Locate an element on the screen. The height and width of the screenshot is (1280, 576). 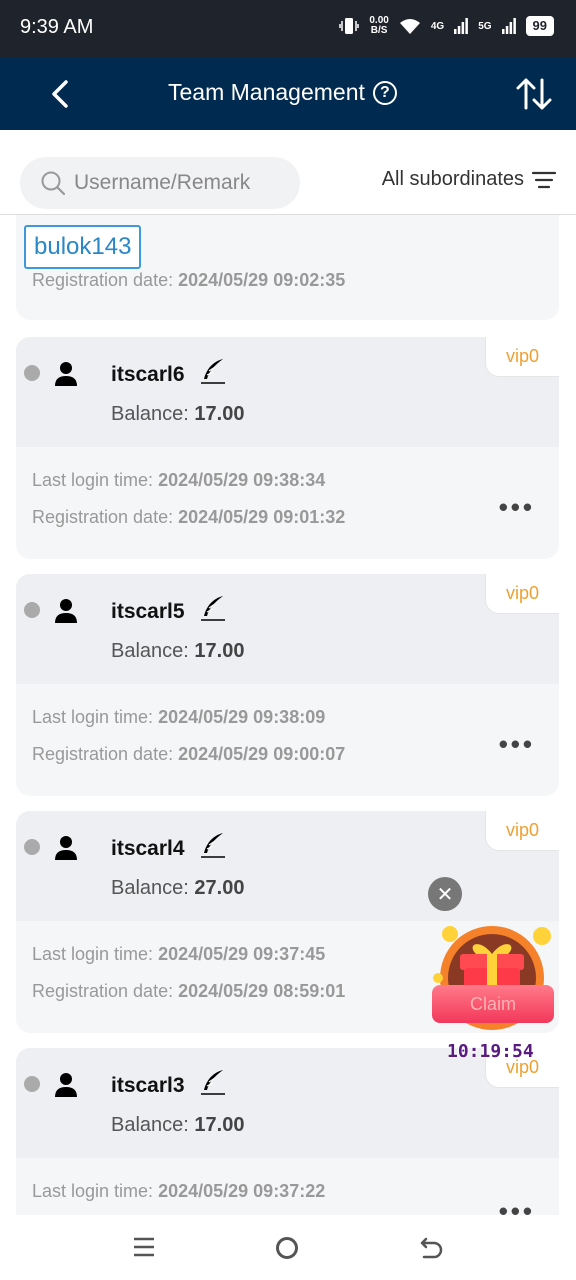
claim-button: Claim is located at coordinates (493, 1004).